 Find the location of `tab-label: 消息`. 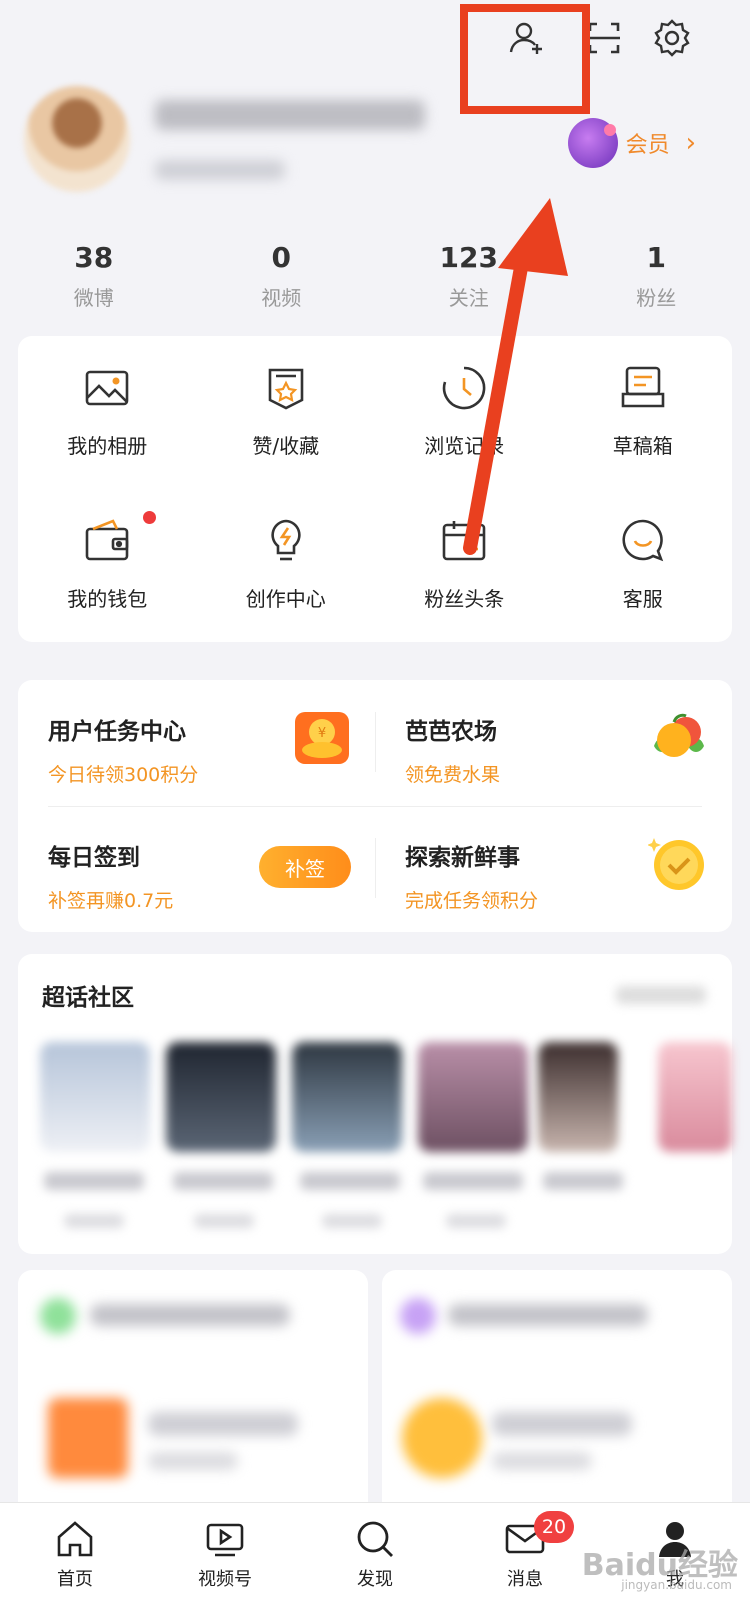

tab-label: 消息 is located at coordinates (525, 1579).